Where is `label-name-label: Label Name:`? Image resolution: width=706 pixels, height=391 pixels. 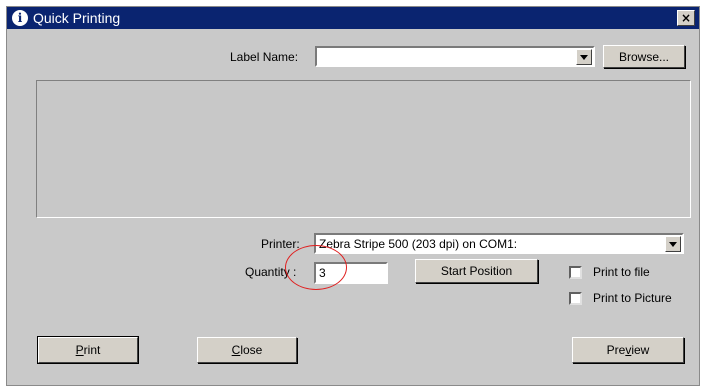
label-name-label: Label Name: is located at coordinates (264, 57).